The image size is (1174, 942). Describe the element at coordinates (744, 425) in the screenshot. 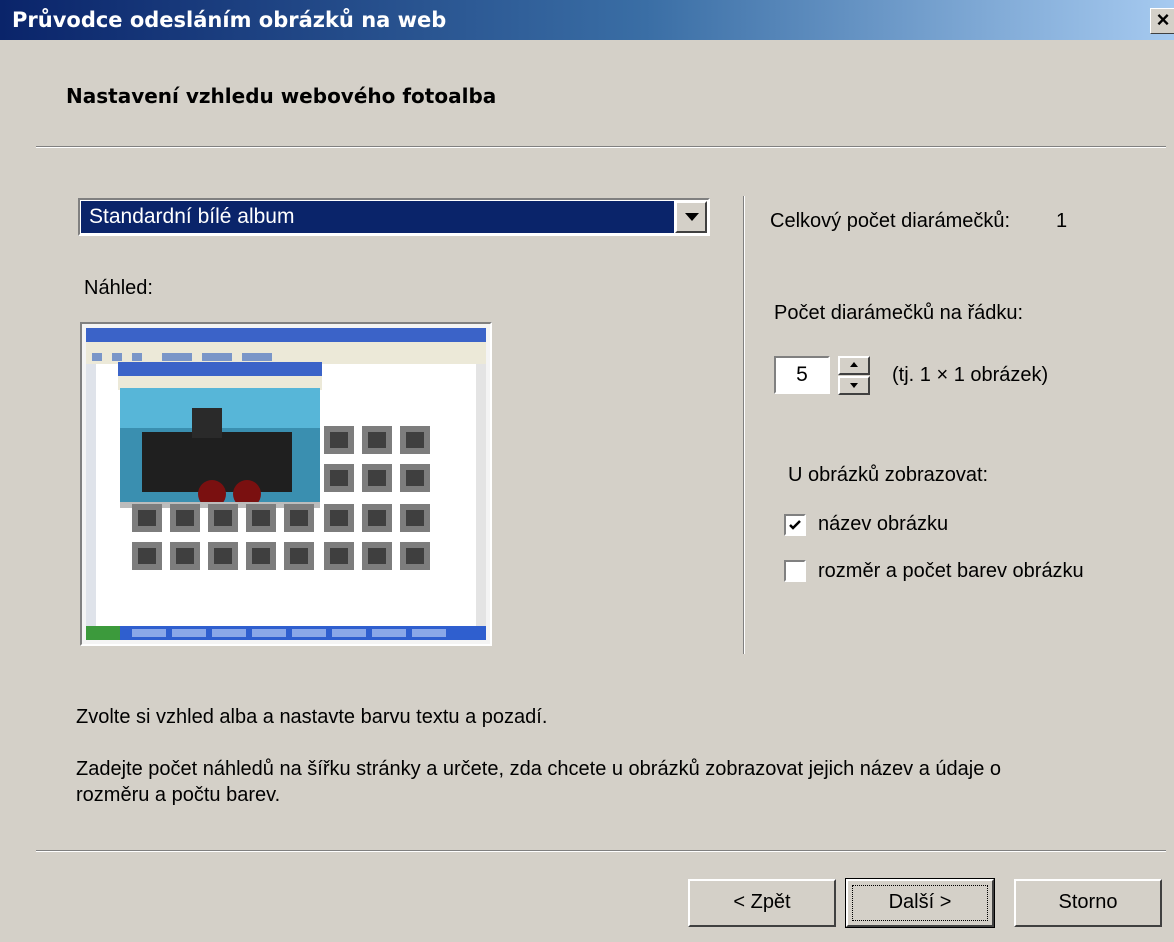

I see `column-divider` at that location.